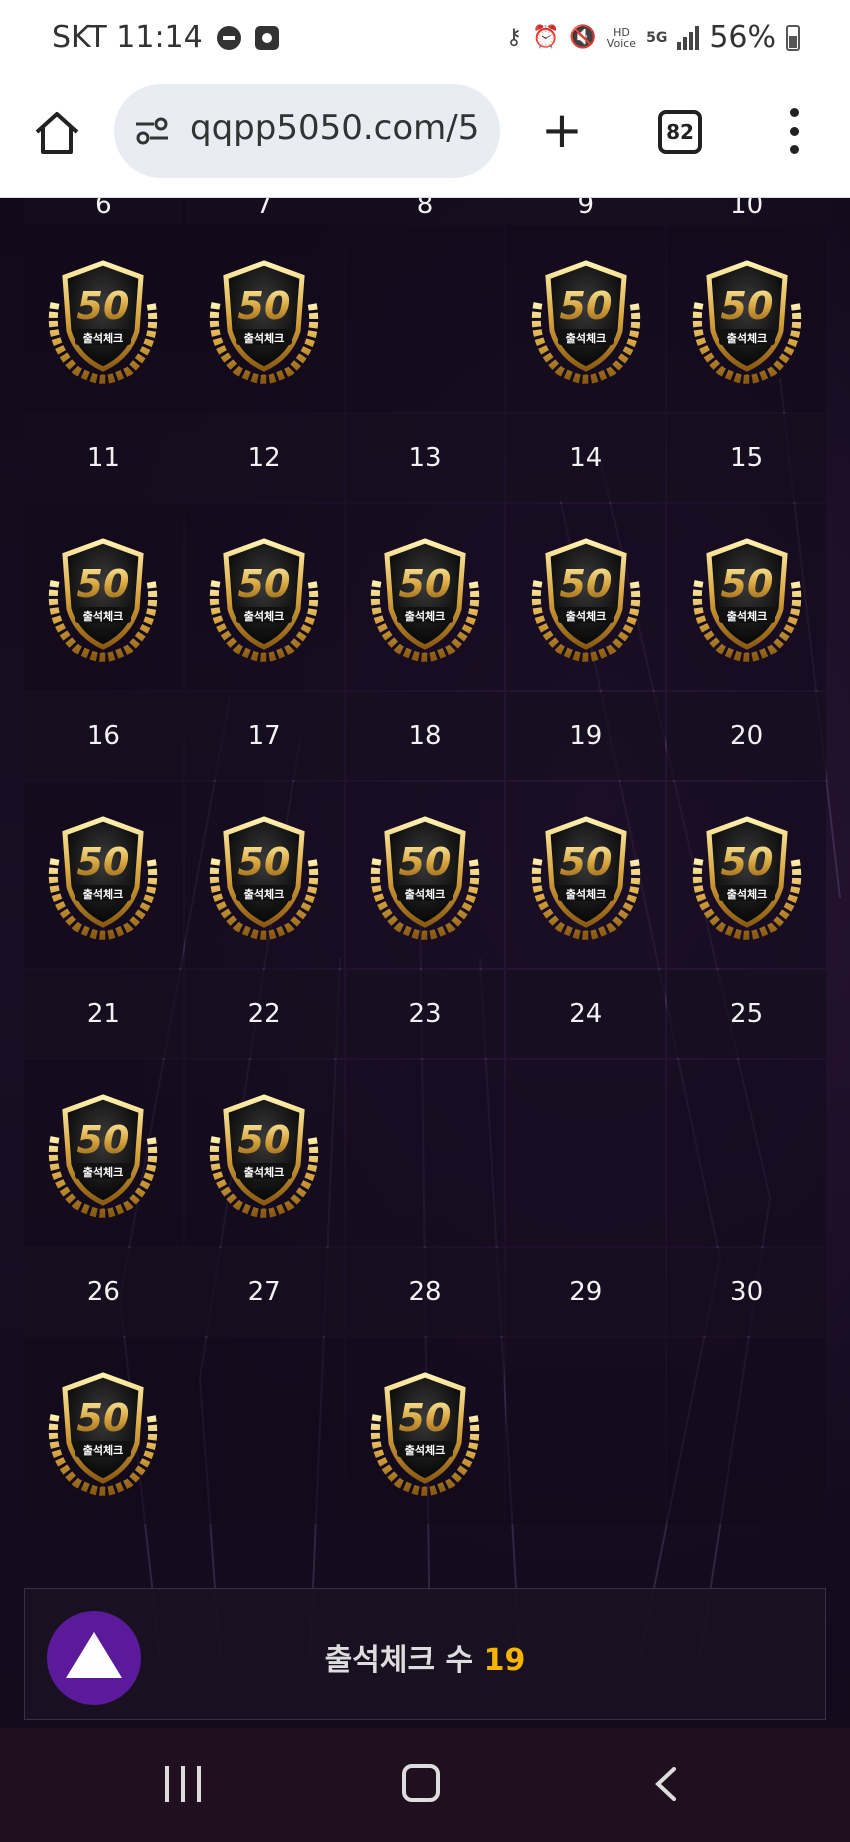 This screenshot has width=850, height=1842. Describe the element at coordinates (586, 1014) in the screenshot. I see `day-number: 24` at that location.